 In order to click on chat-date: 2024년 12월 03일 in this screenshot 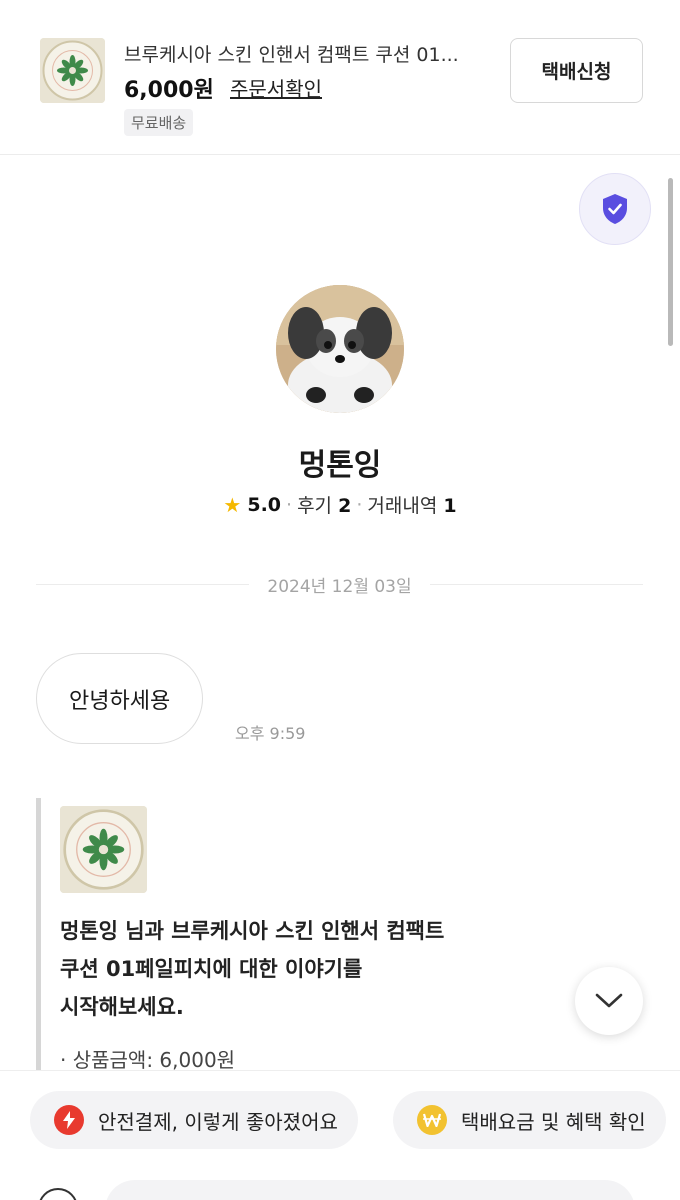, I will do `click(339, 587)`.